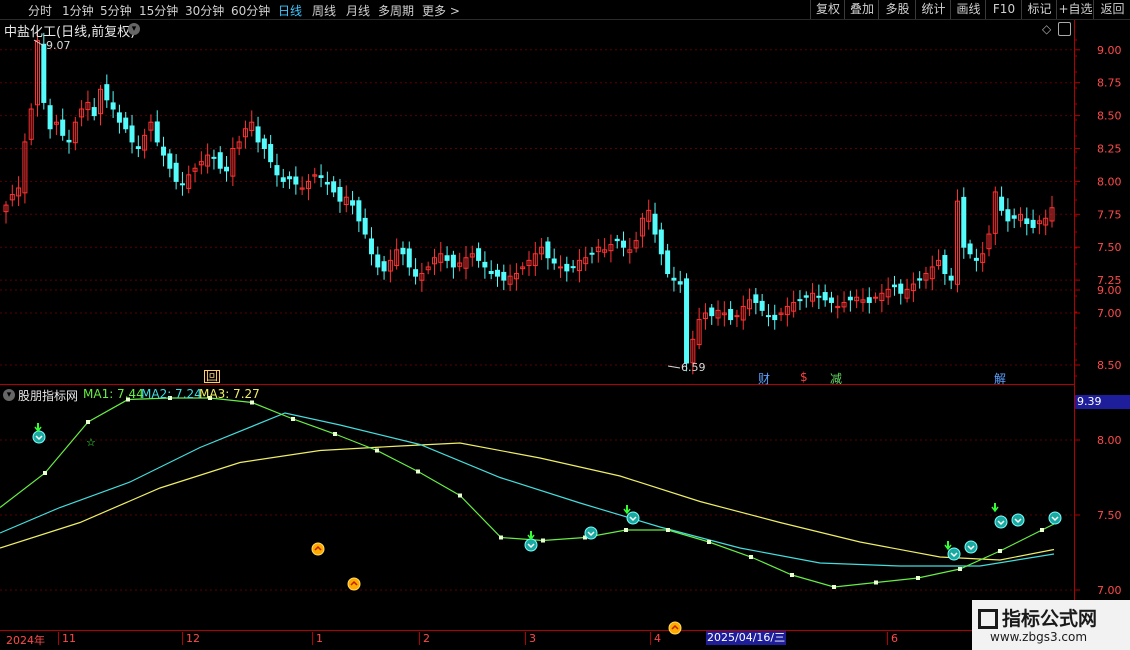 The height and width of the screenshot is (650, 1130). I want to click on period-tab-8: 月线, so click(358, 10).